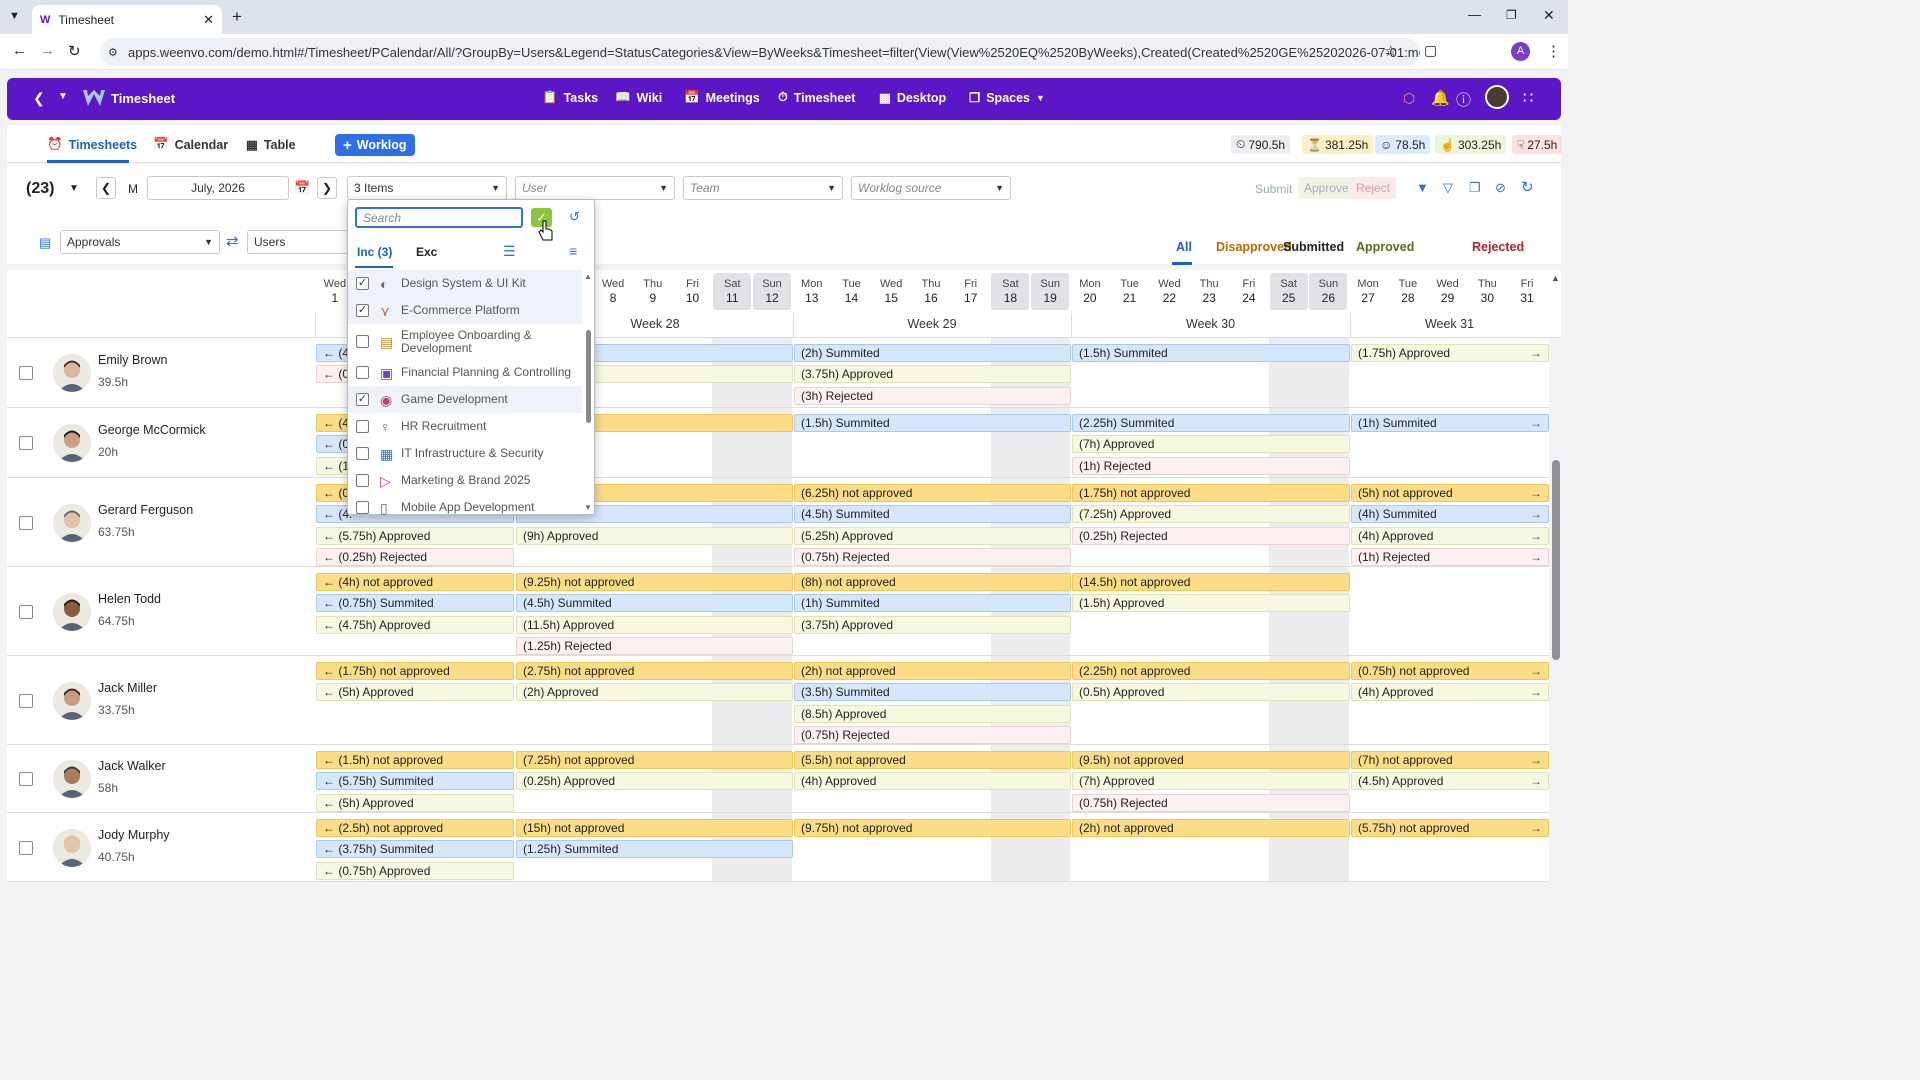  I want to click on hide-icon: ⊘, so click(1500, 188).